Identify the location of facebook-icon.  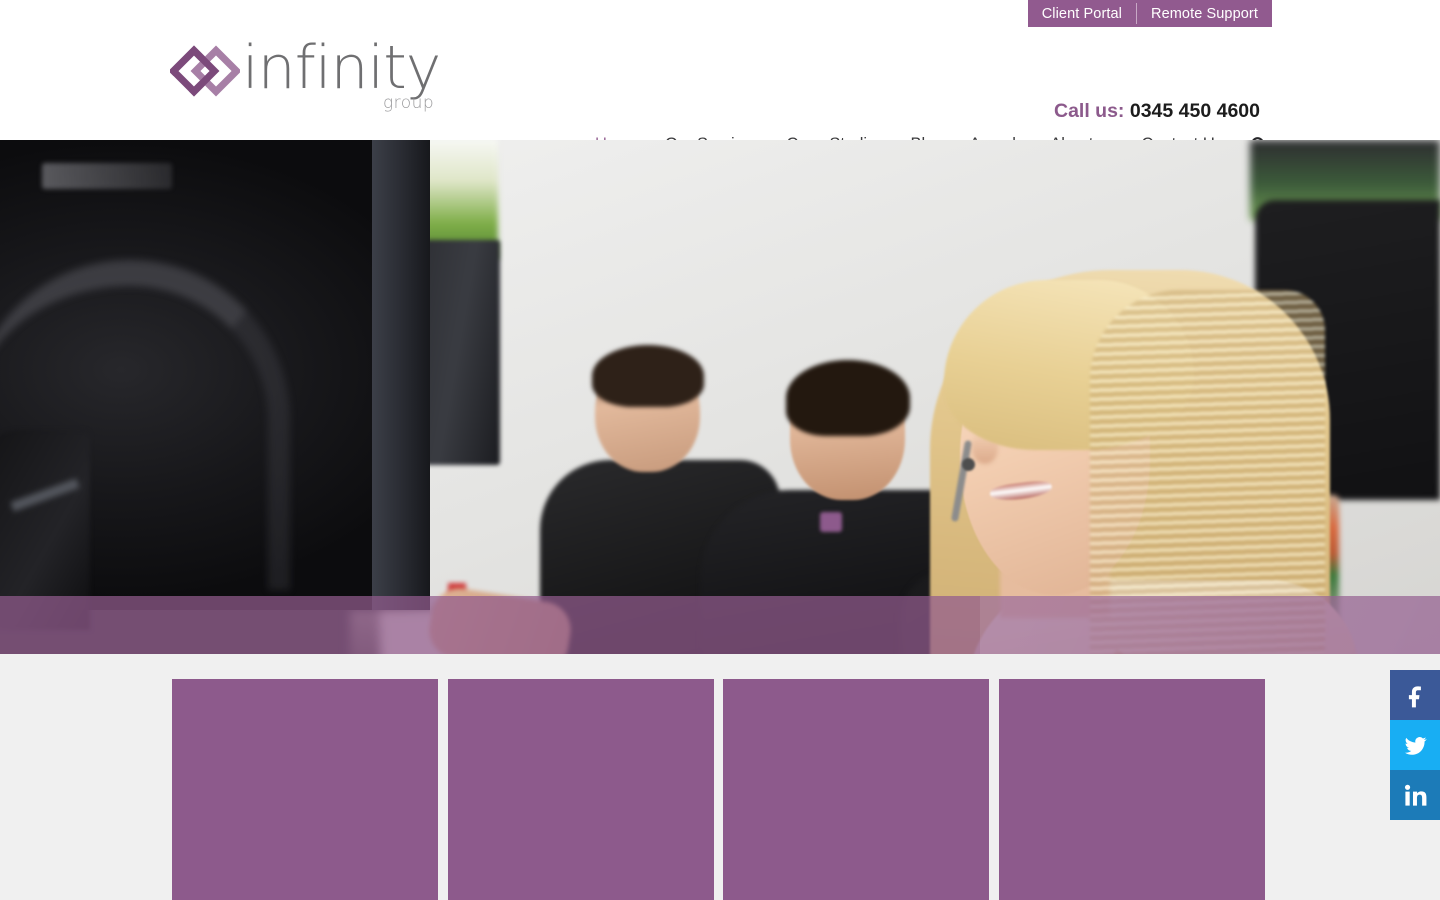
(1415, 695).